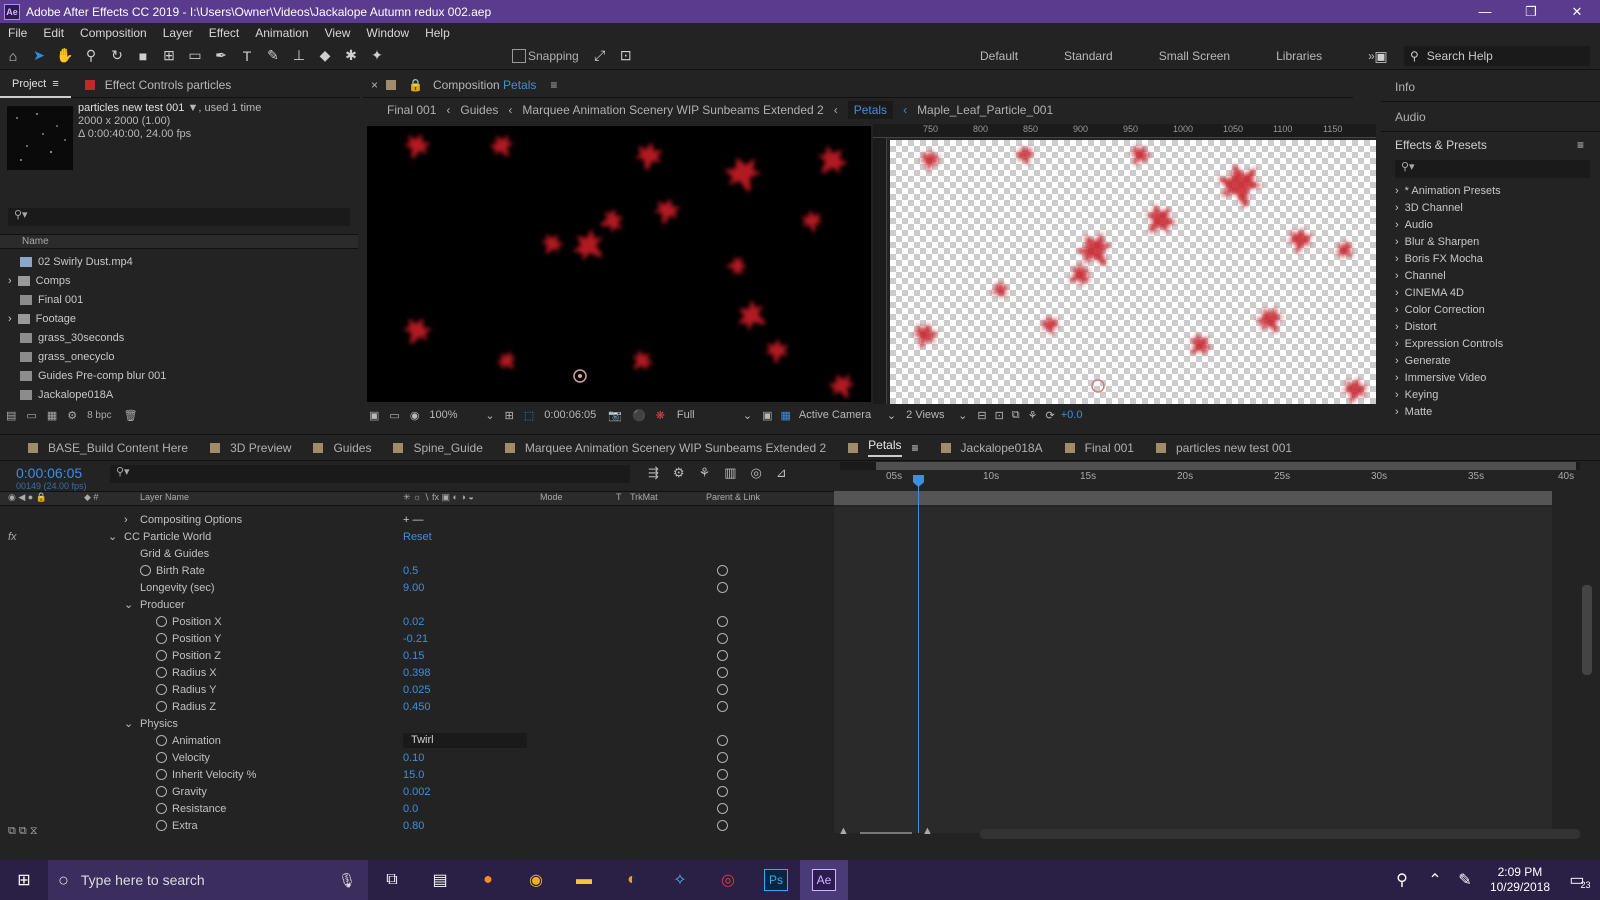 This screenshot has height=900, width=1600. What do you see at coordinates (417, 537) in the screenshot?
I see `property-value: Reset` at bounding box center [417, 537].